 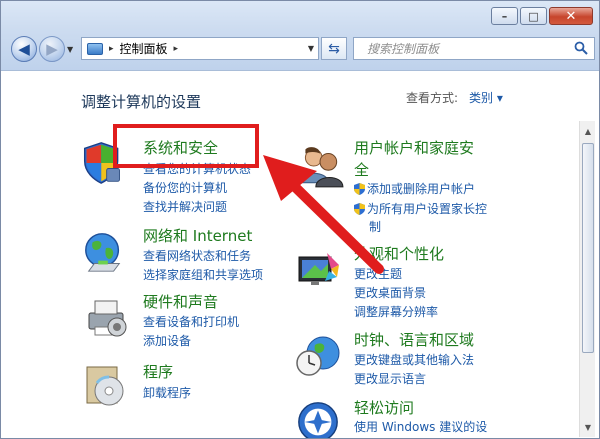 What do you see at coordinates (185, 187) in the screenshot?
I see `link-backup-computer: 备份您的计算机` at bounding box center [185, 187].